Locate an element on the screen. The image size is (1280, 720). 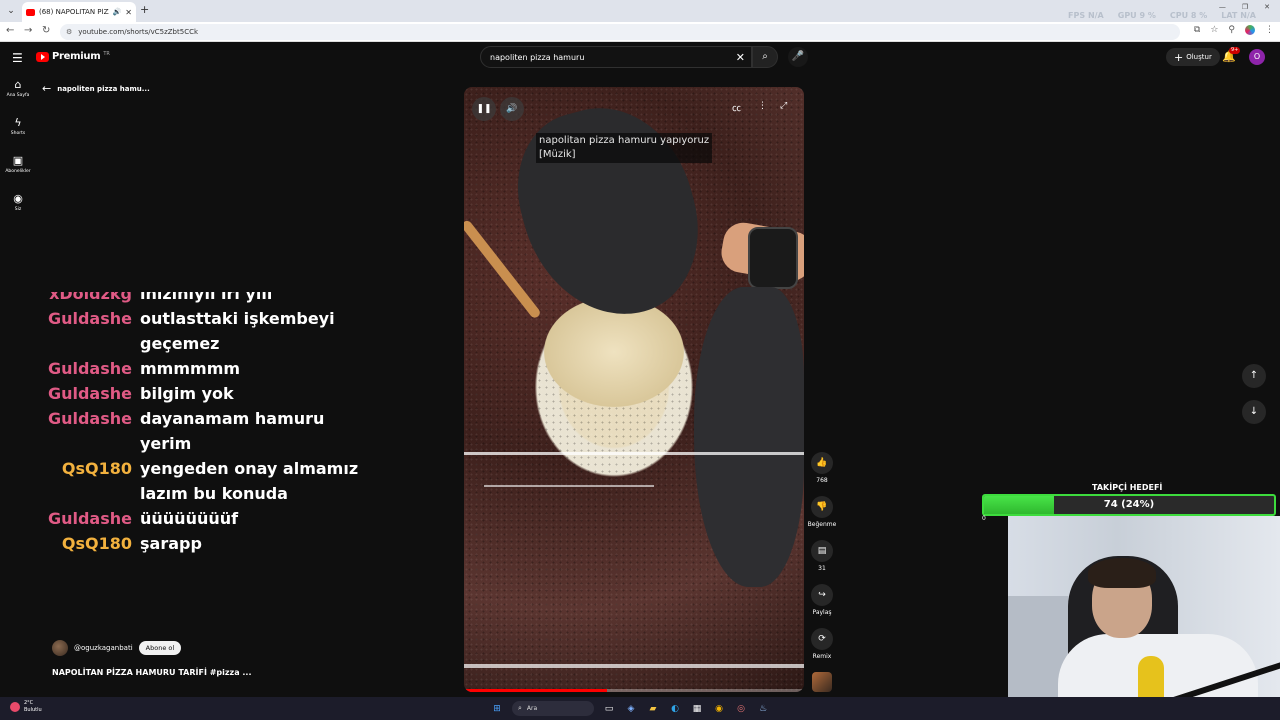
mute-button: 🔊 is located at coordinates (512, 109).